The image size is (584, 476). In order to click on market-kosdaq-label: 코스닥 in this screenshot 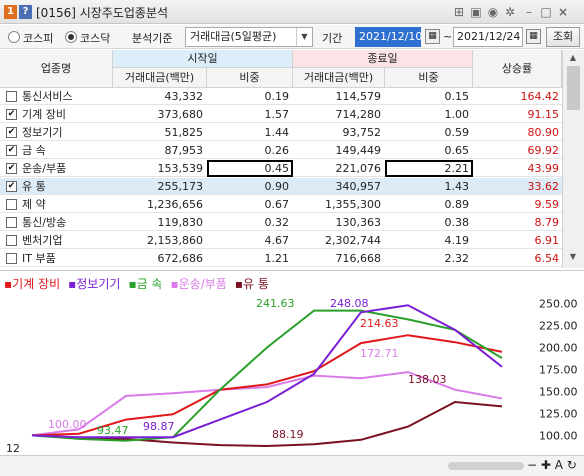, I will do `click(95, 38)`.